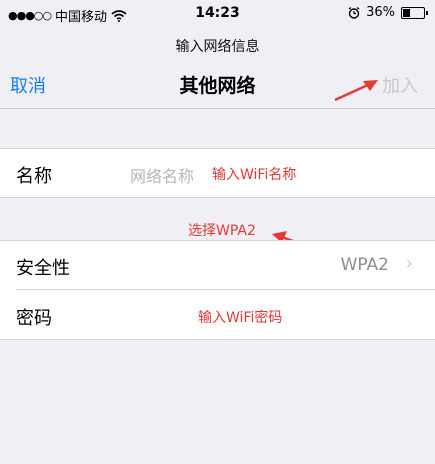 This screenshot has width=435, height=464. I want to click on name-hint-annotation: 输入WiFi名称, so click(254, 175).